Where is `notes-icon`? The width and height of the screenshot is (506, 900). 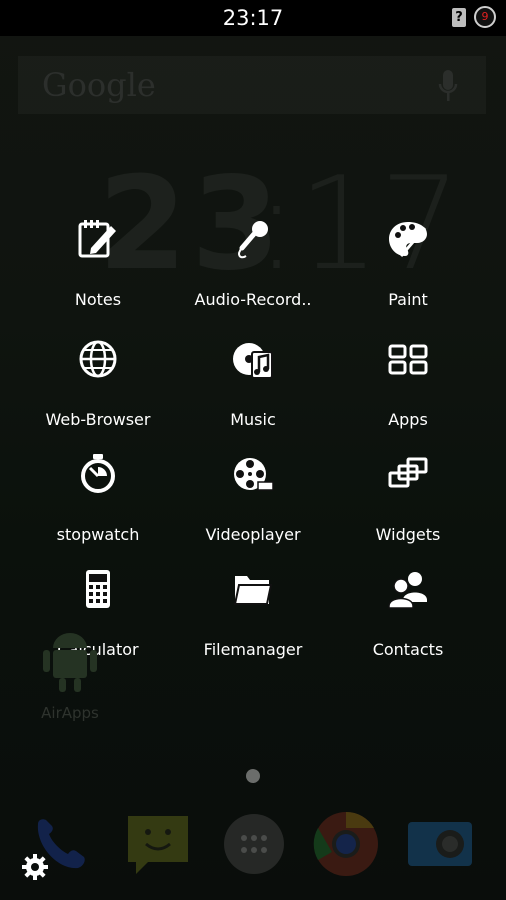 notes-icon is located at coordinates (97, 239).